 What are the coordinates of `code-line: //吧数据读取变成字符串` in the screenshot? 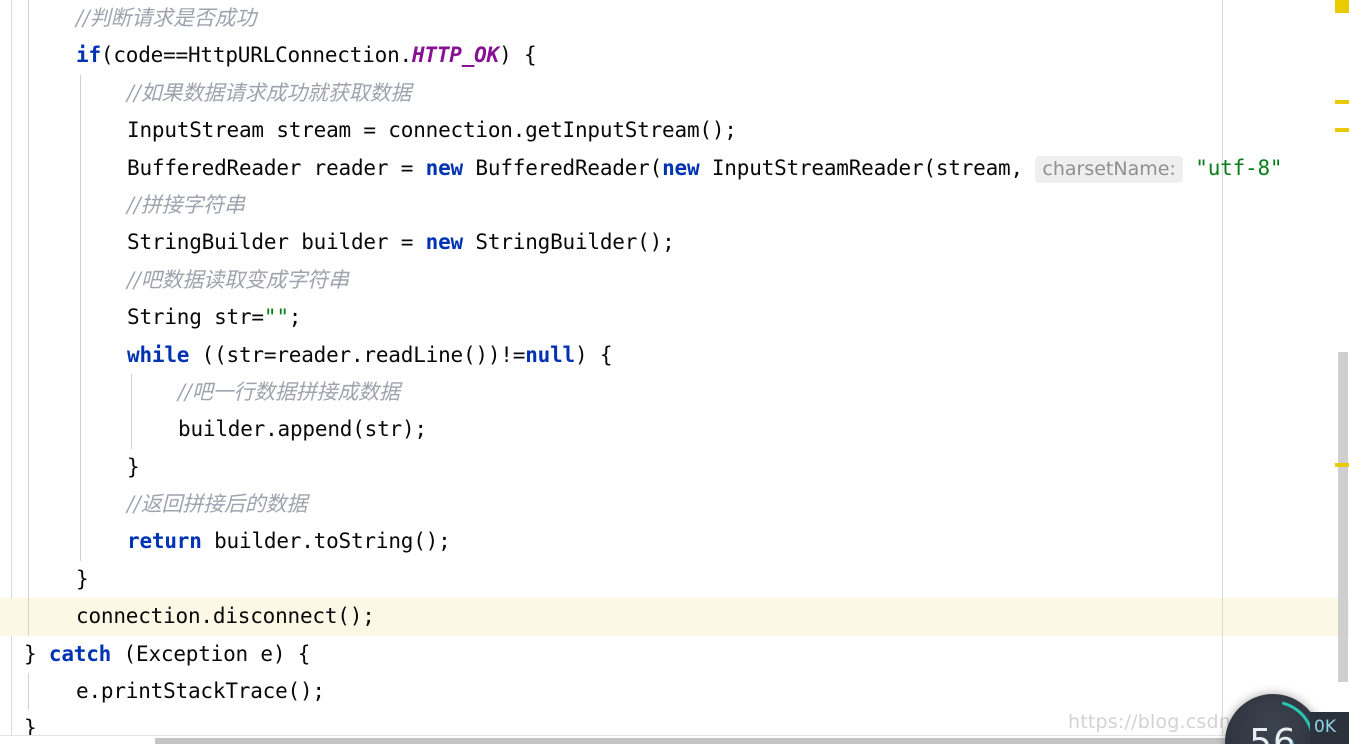 It's located at (674, 280).